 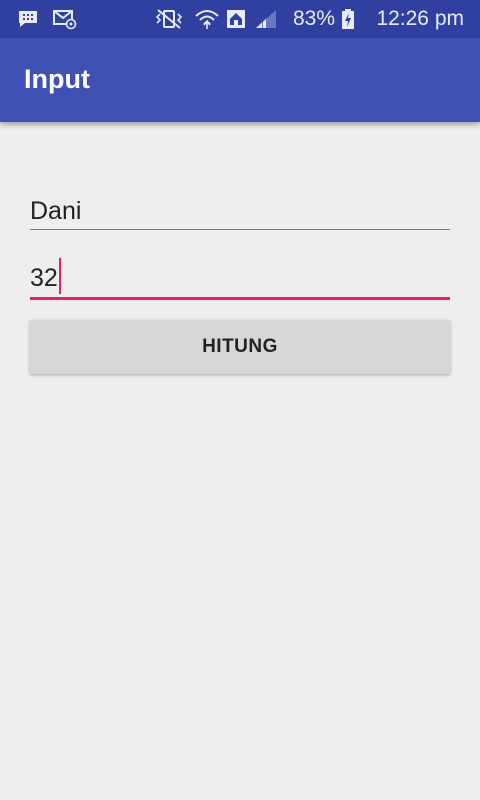 What do you see at coordinates (65, 20) in the screenshot?
I see `email-notification-icon` at bounding box center [65, 20].